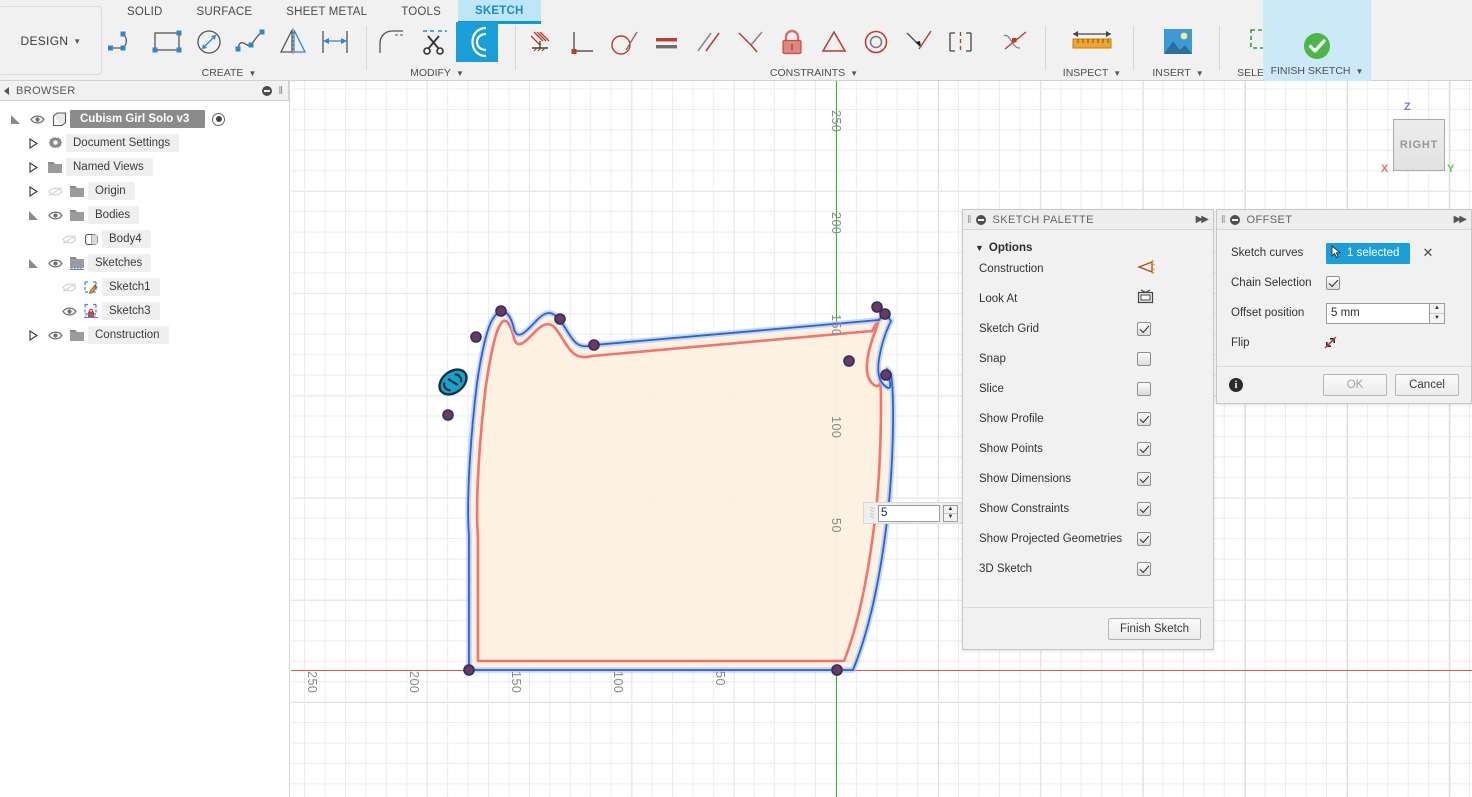 This screenshot has height=797, width=1472. What do you see at coordinates (1092, 73) in the screenshot?
I see `toolbar-group-label-inspect: INSPECT ▼` at bounding box center [1092, 73].